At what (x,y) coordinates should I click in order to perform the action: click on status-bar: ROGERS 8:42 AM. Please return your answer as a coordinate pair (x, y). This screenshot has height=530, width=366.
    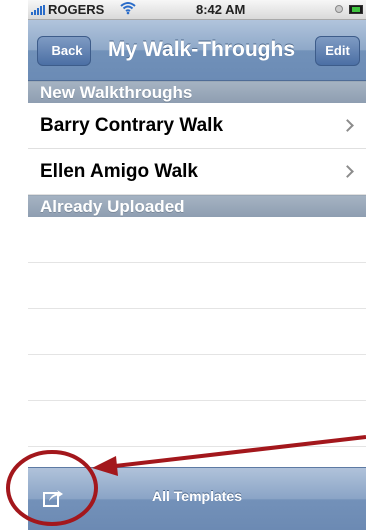
    Looking at the image, I should click on (197, 10).